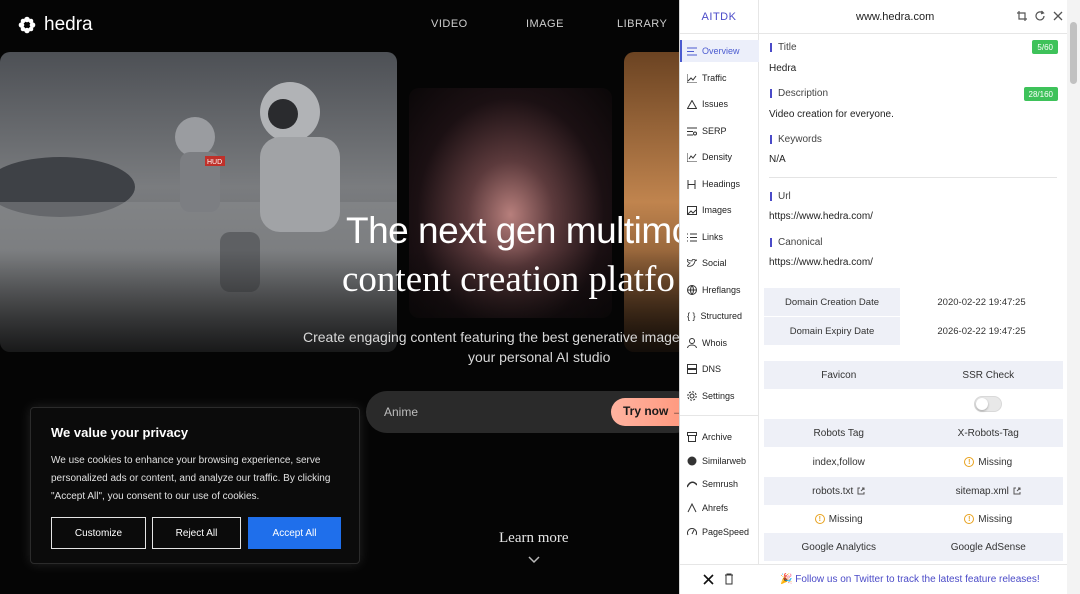 Image resolution: width=1080 pixels, height=594 pixels. Describe the element at coordinates (913, 547) in the screenshot. I see `analytics-header: Google Analytics Google AdSense` at that location.